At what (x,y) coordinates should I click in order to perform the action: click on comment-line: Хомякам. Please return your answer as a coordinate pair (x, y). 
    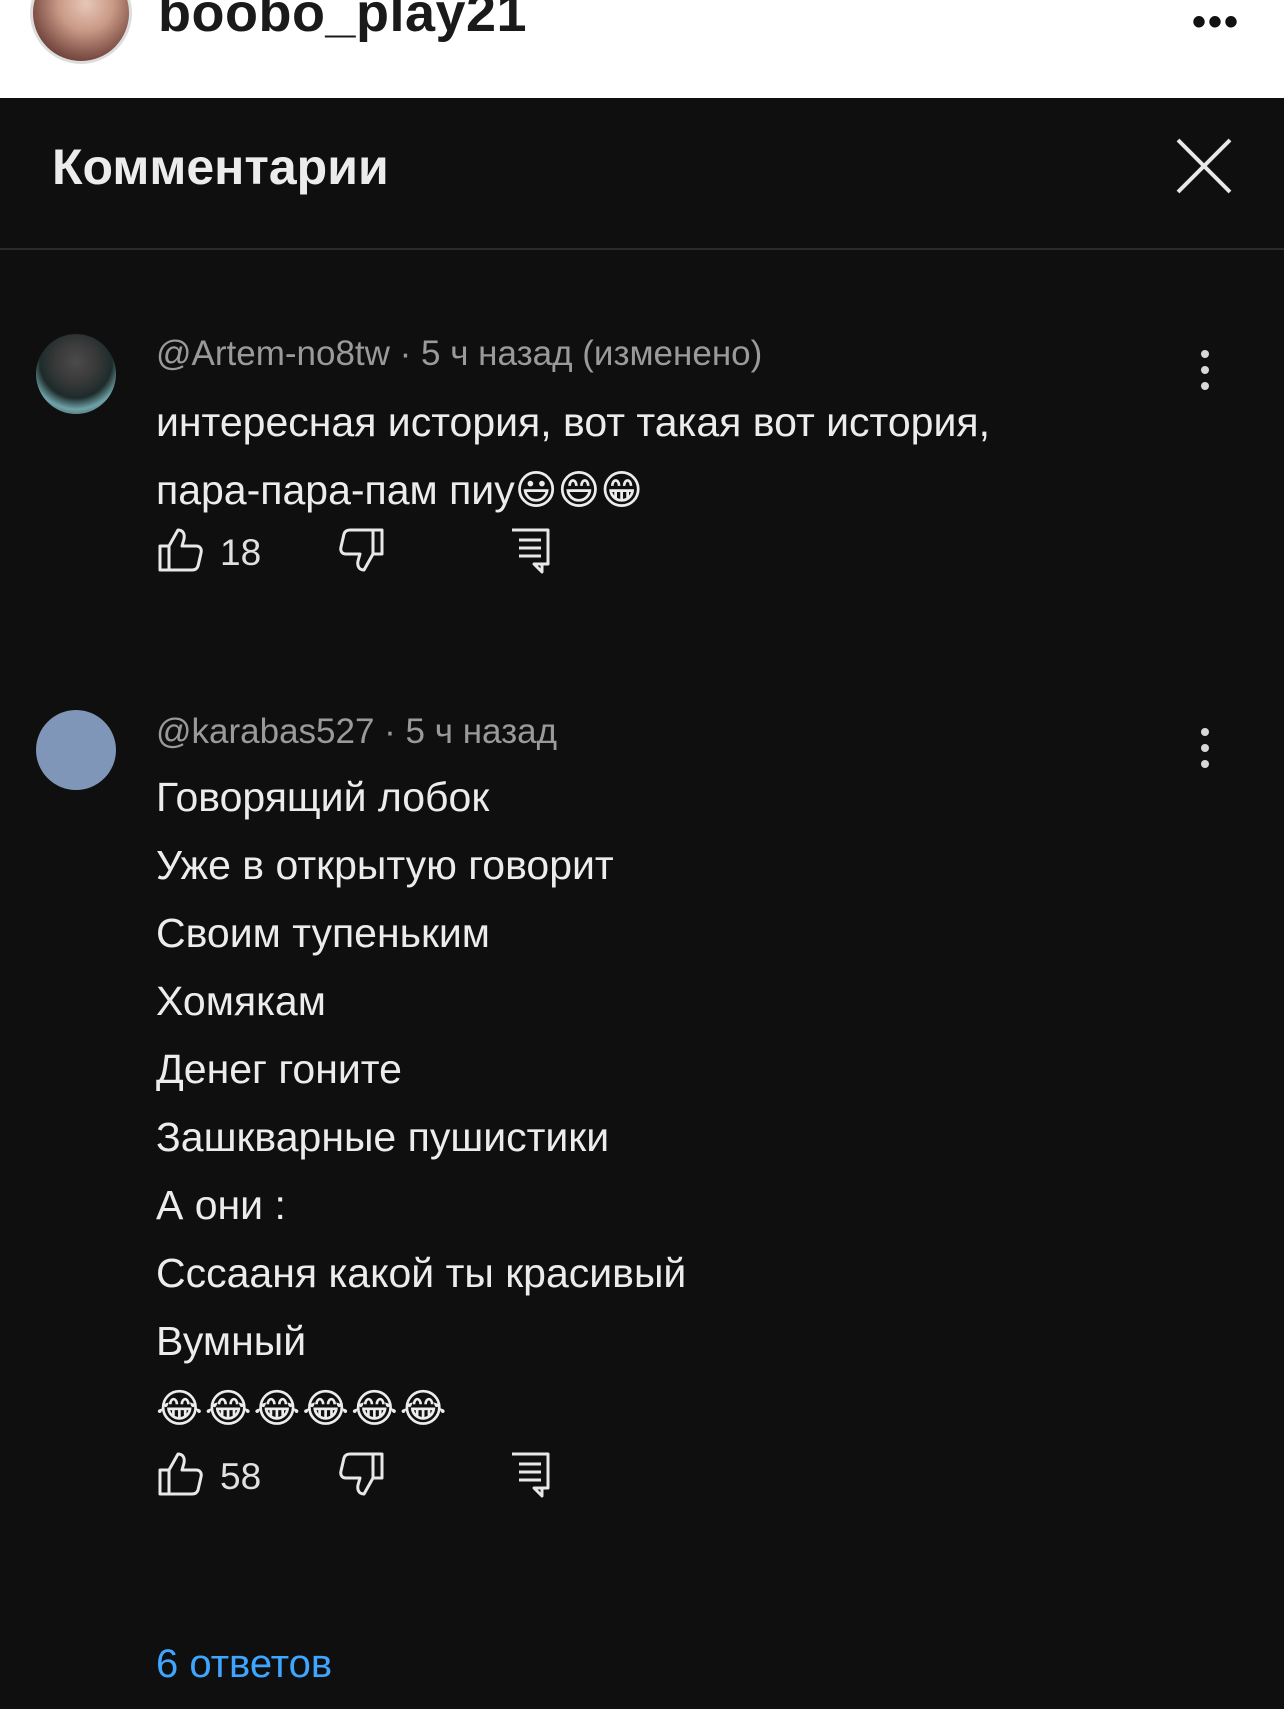
    Looking at the image, I should click on (241, 1001).